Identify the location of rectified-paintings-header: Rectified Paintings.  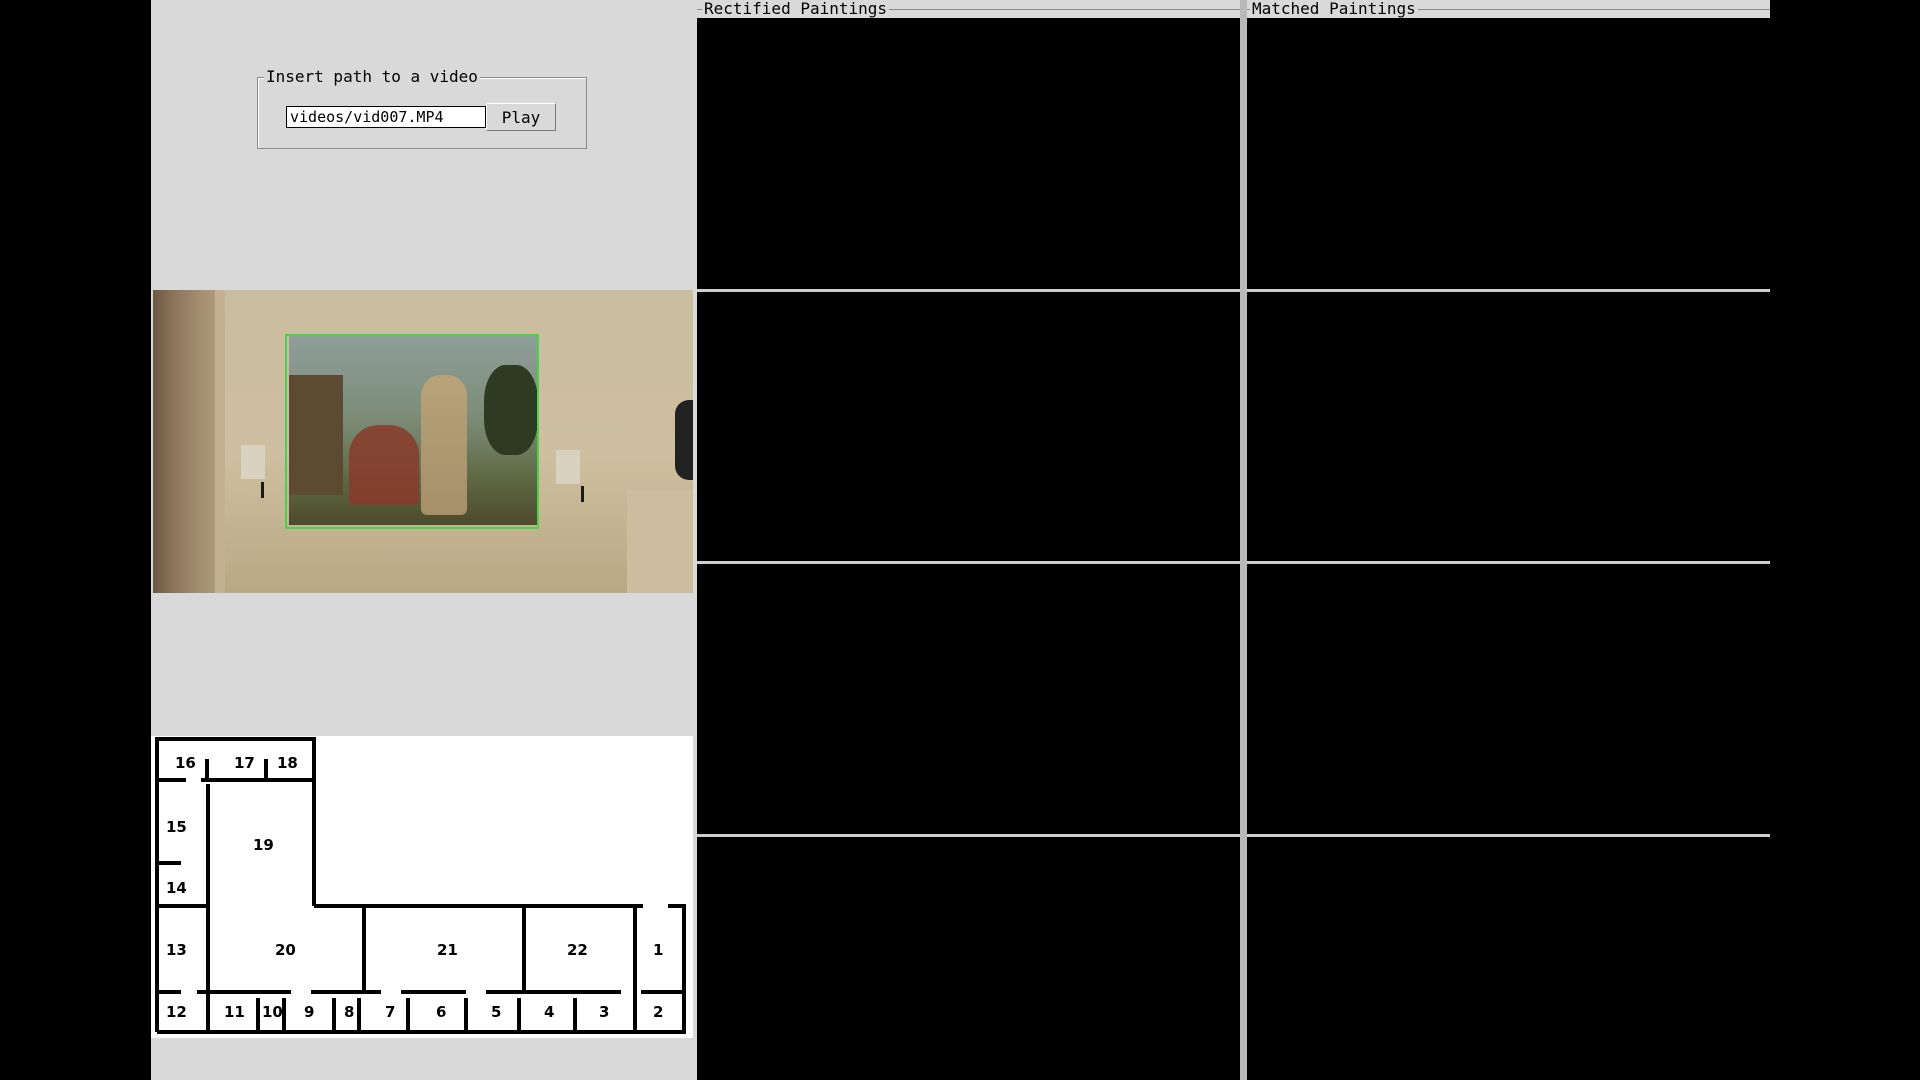
(968, 9).